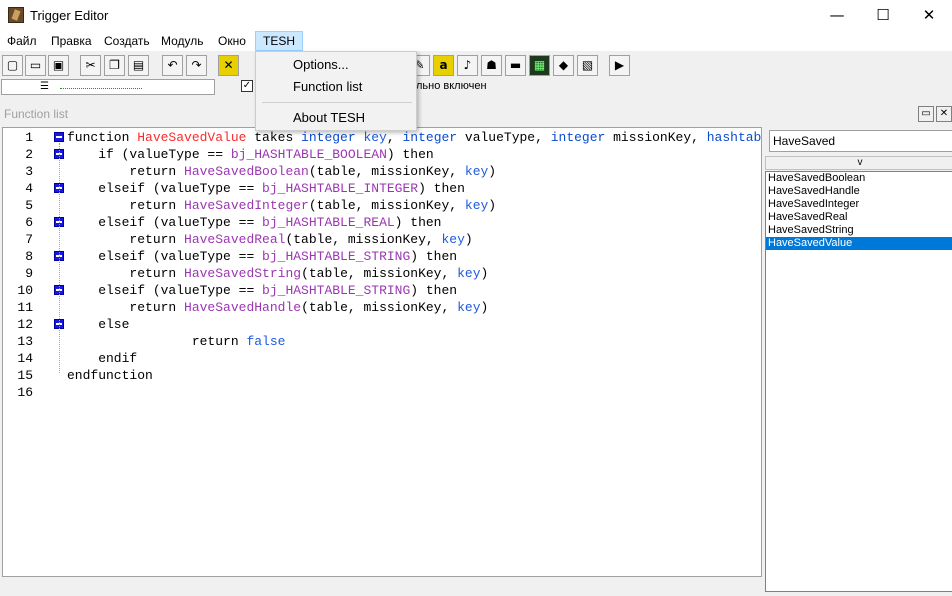 Image resolution: width=952 pixels, height=596 pixels. I want to click on code-token: integer, so click(430, 137).